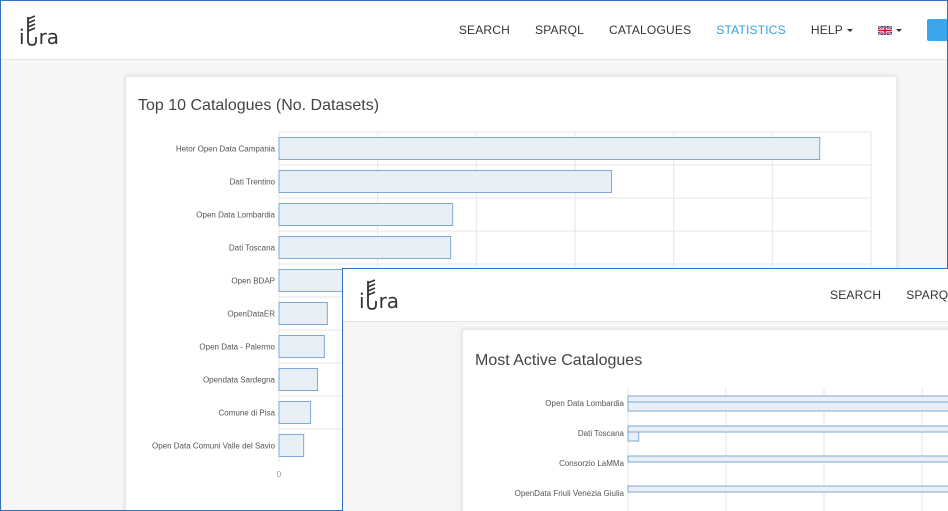 This screenshot has width=948, height=511. Describe the element at coordinates (237, 347) in the screenshot. I see `category-label: Open Data - Palermo` at that location.